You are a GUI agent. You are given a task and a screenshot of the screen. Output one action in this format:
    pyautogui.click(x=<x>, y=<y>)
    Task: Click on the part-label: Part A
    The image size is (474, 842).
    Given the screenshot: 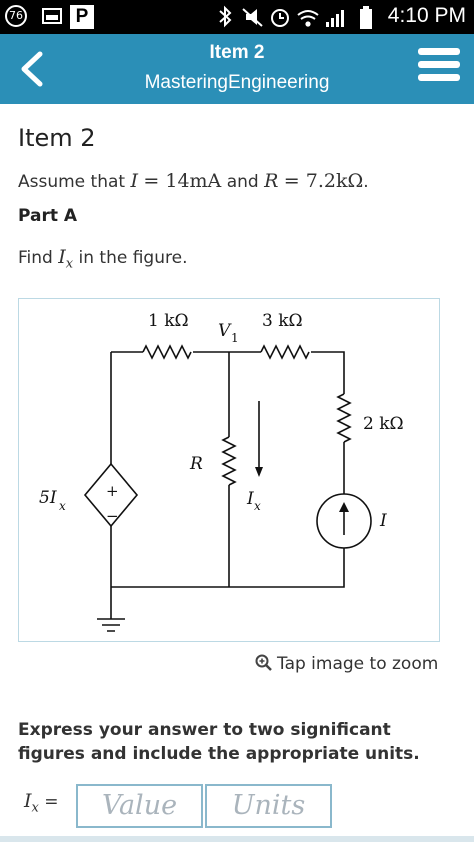 What is the action you would take?
    pyautogui.click(x=48, y=216)
    